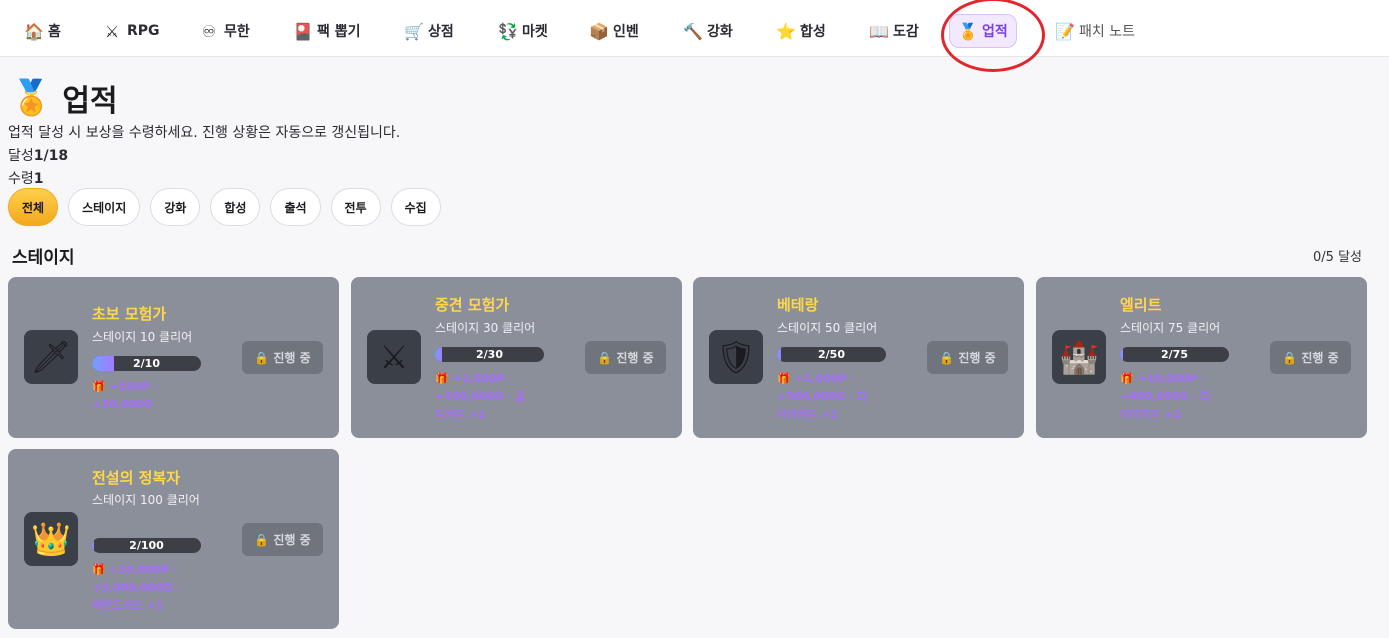  I want to click on page-title-row: 🏅 업적, so click(64, 98).